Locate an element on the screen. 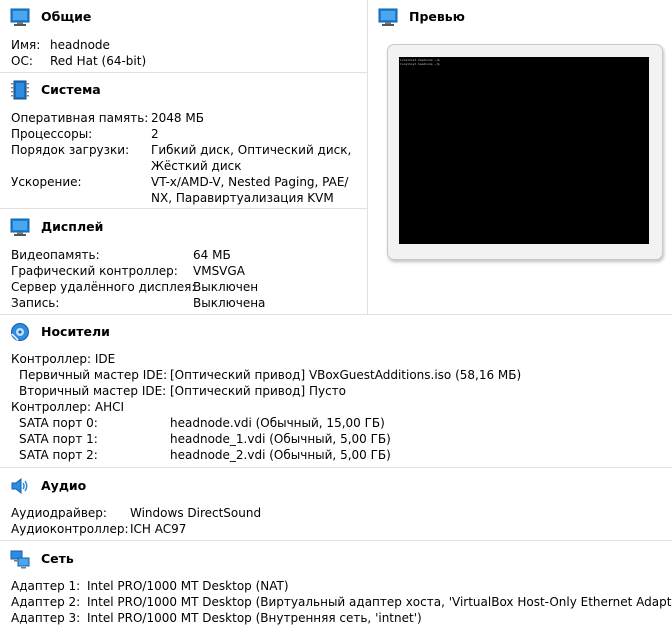 The width and height of the screenshot is (672, 626). storage-sata0-label: SATA порт 0: is located at coordinates (58, 423).